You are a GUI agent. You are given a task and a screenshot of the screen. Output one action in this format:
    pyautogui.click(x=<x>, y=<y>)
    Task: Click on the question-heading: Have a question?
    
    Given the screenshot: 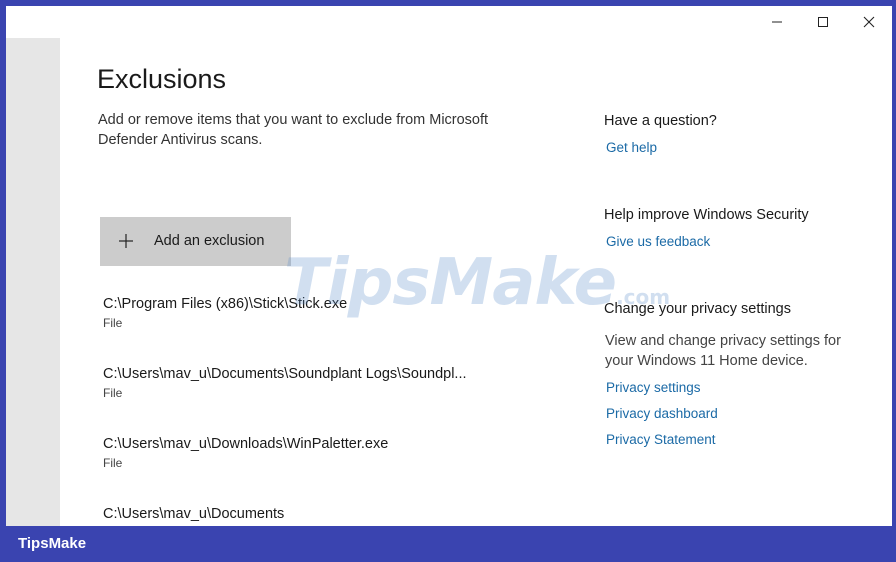 What is the action you would take?
    pyautogui.click(x=660, y=121)
    